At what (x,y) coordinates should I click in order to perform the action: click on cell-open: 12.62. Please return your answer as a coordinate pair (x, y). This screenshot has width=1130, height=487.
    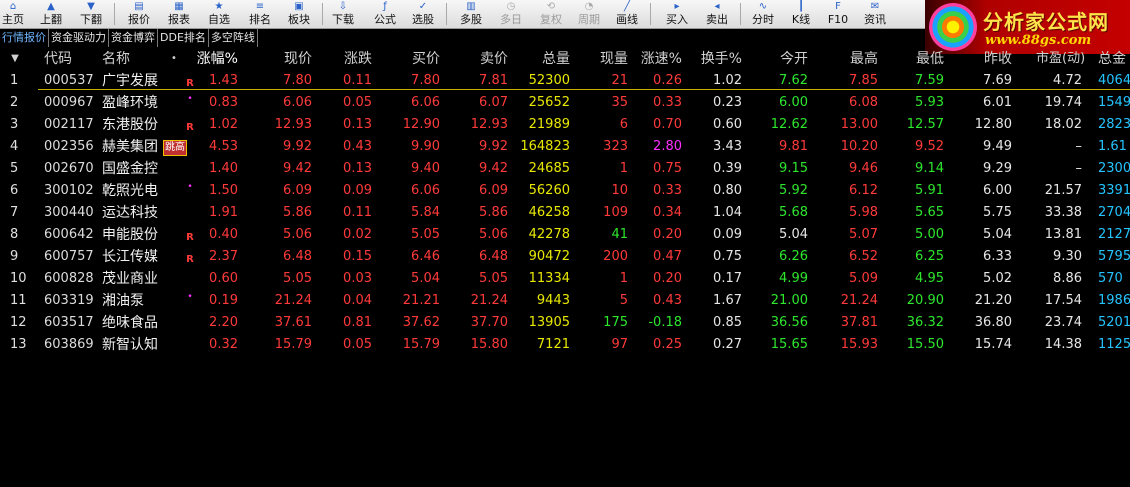
    Looking at the image, I should click on (789, 124).